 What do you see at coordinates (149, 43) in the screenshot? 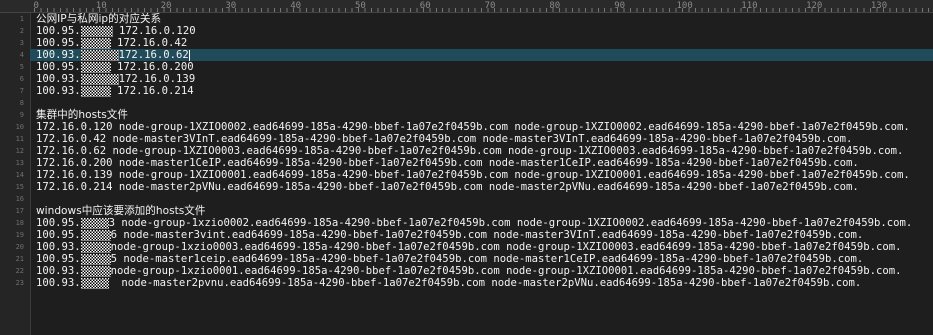
I see `line-text: 172.16.0.42` at bounding box center [149, 43].